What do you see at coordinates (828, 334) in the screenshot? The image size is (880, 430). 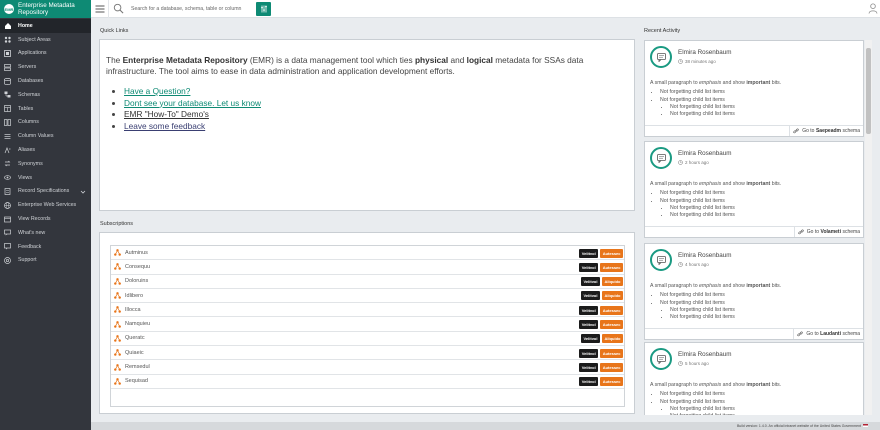 I see `goto-schema-button: Go to Laudanti schema` at bounding box center [828, 334].